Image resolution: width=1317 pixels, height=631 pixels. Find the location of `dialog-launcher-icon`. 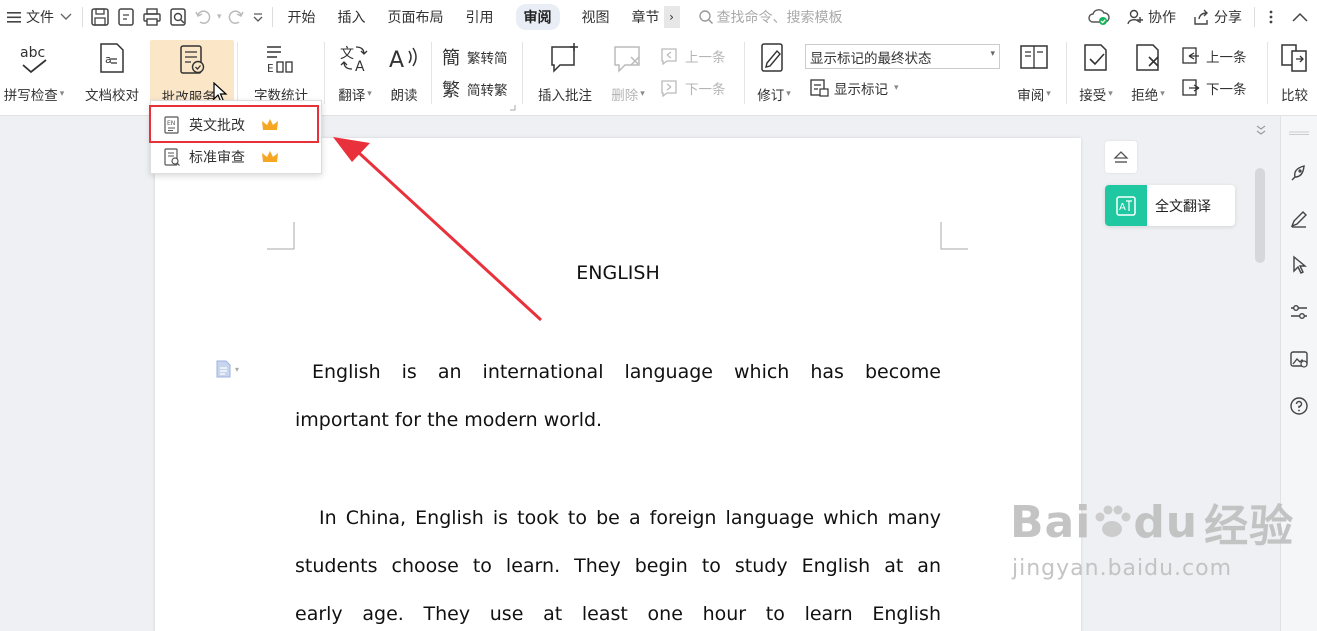

dialog-launcher-icon is located at coordinates (512, 107).